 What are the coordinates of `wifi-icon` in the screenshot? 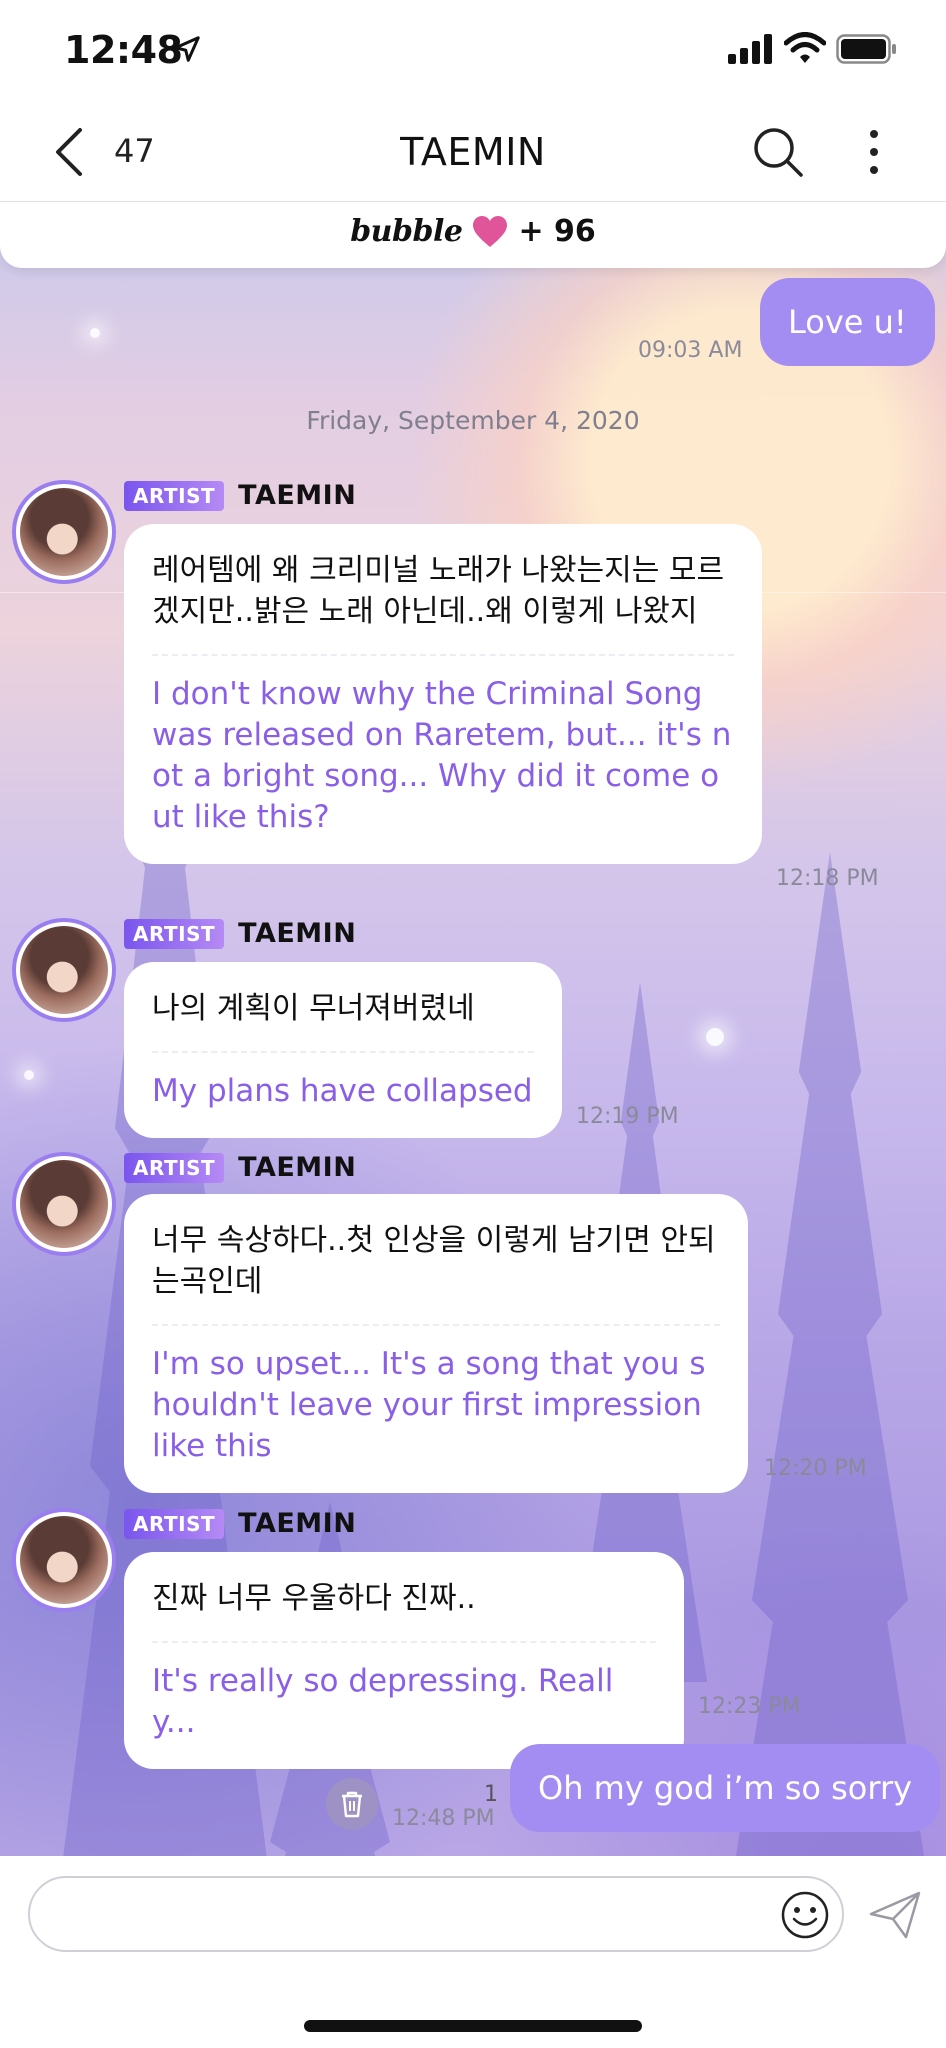 It's located at (805, 47).